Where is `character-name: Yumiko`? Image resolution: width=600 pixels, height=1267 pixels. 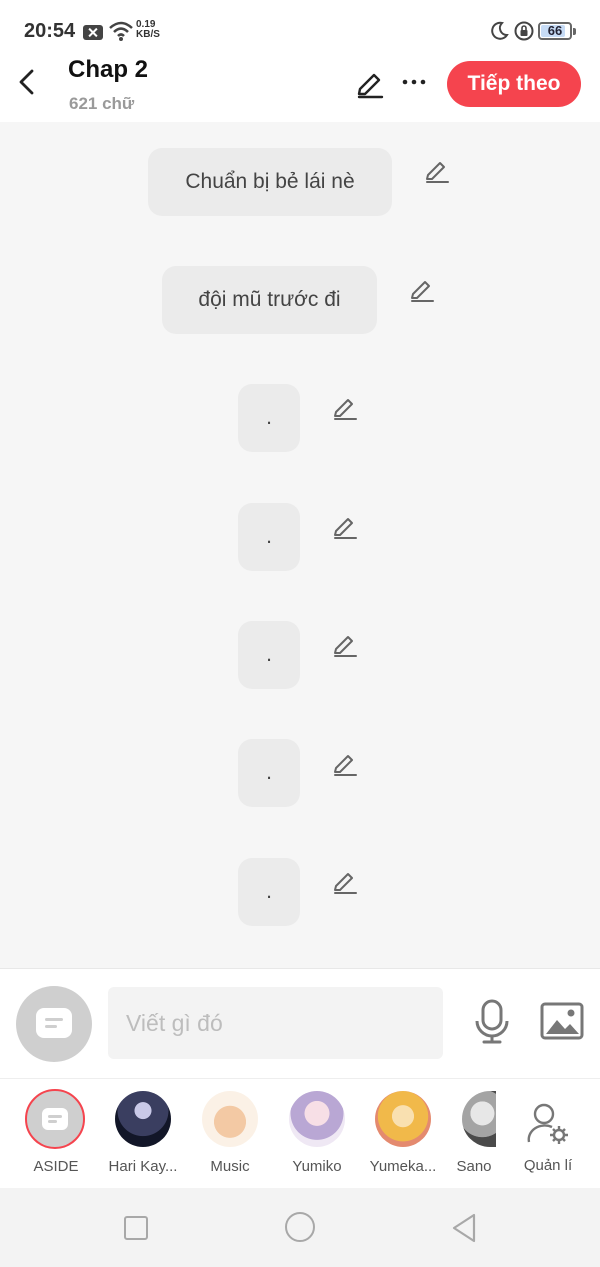 character-name: Yumiko is located at coordinates (317, 1166).